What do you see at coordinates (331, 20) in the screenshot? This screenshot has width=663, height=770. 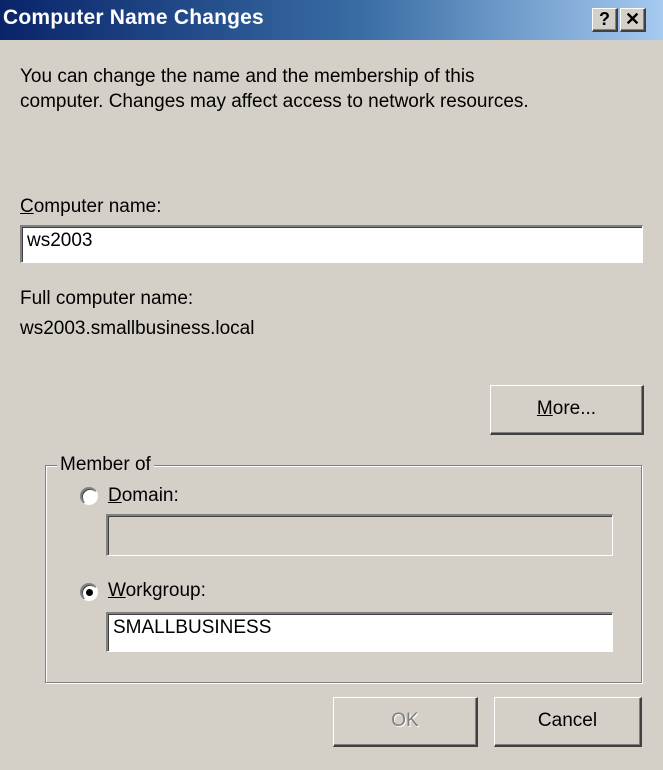 I see `title-bar: Computer Name Changes ? ✕` at bounding box center [331, 20].